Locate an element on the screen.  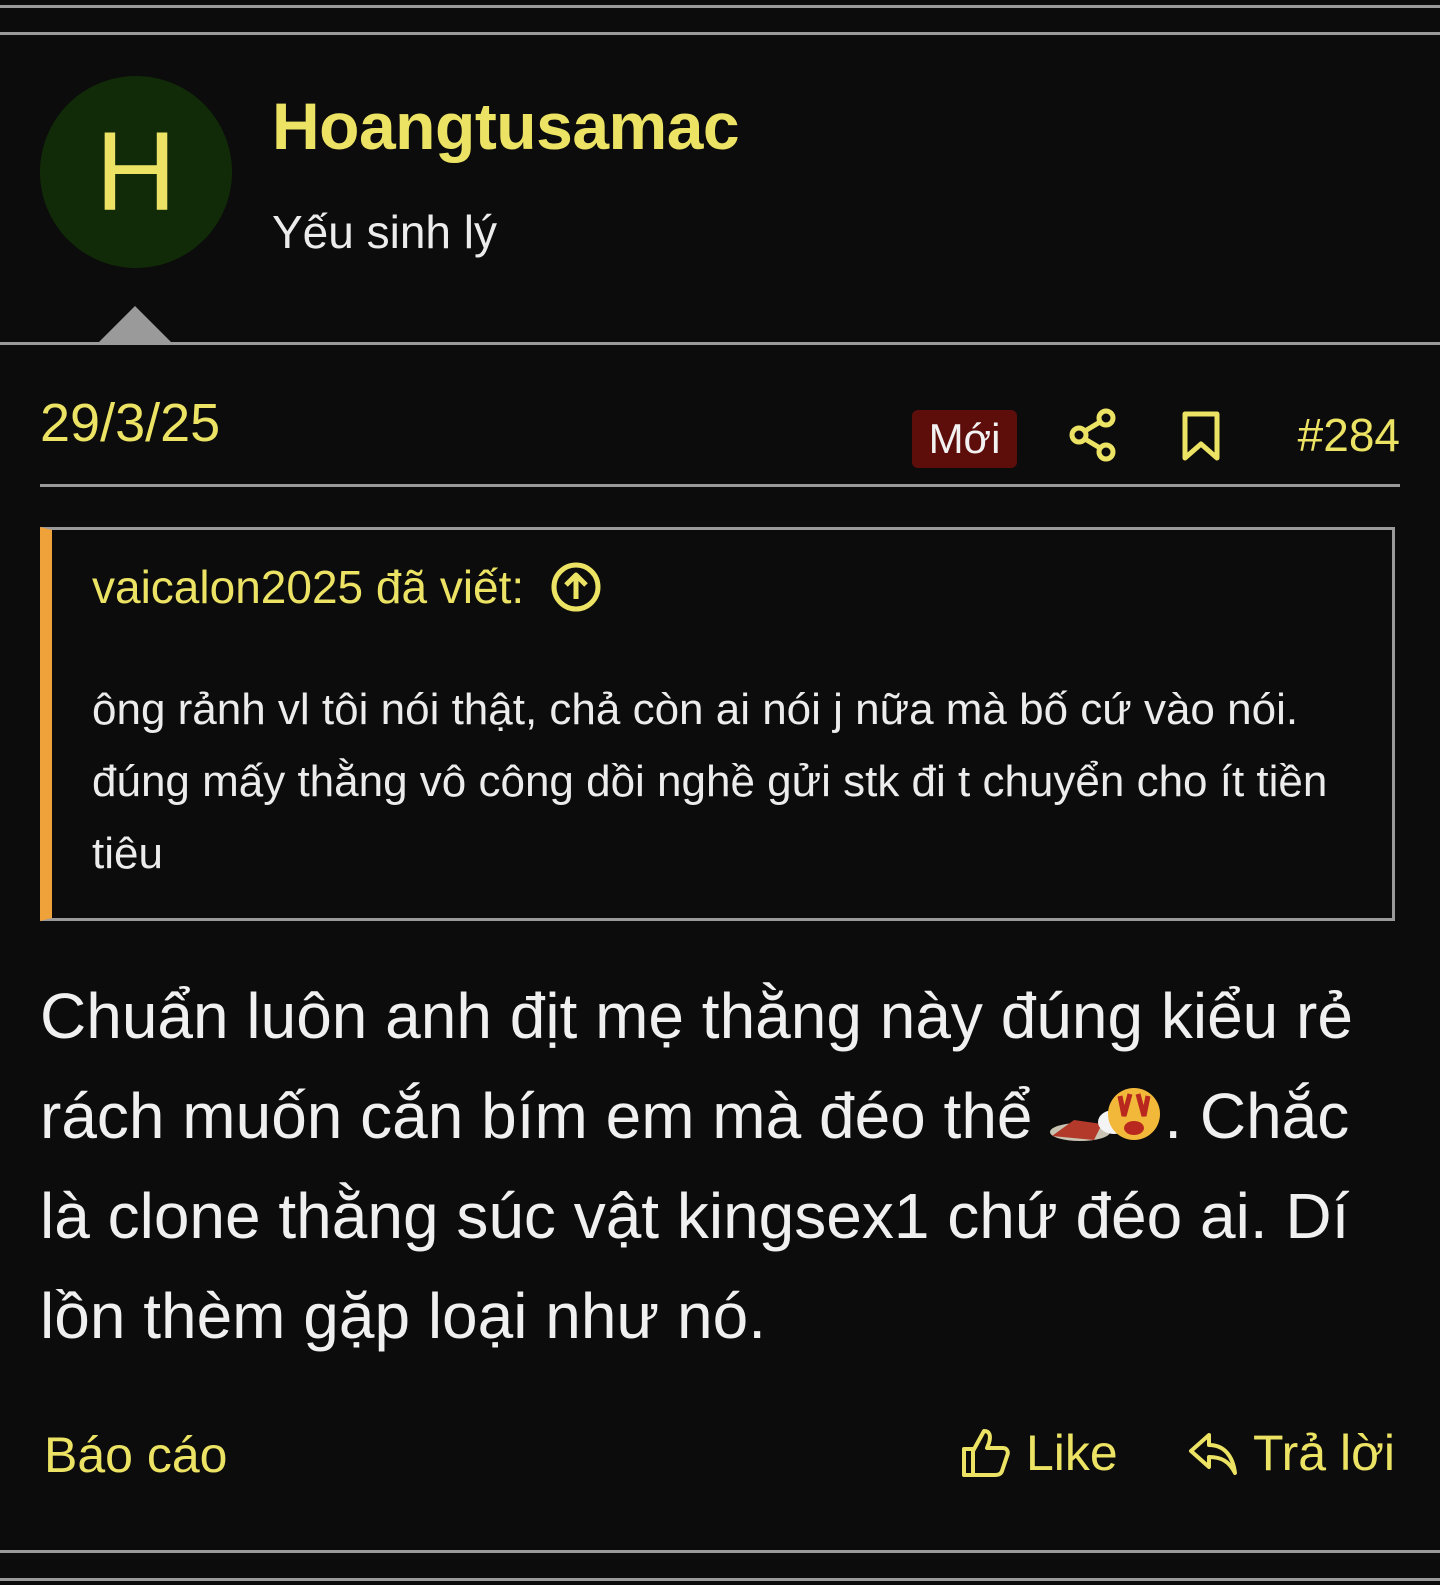
quote-author: vaicalon2025 đã viết: is located at coordinates (308, 587).